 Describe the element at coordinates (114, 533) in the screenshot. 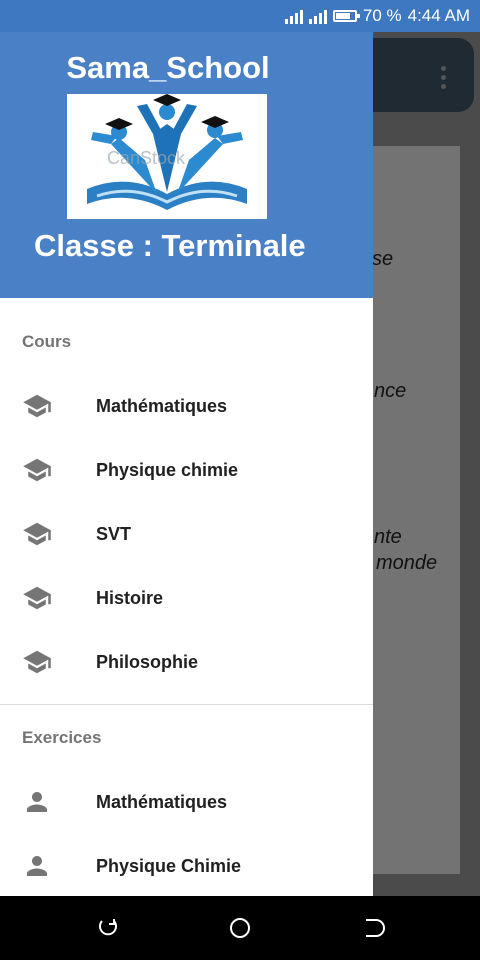

I see `menu-item-label: SVT` at that location.